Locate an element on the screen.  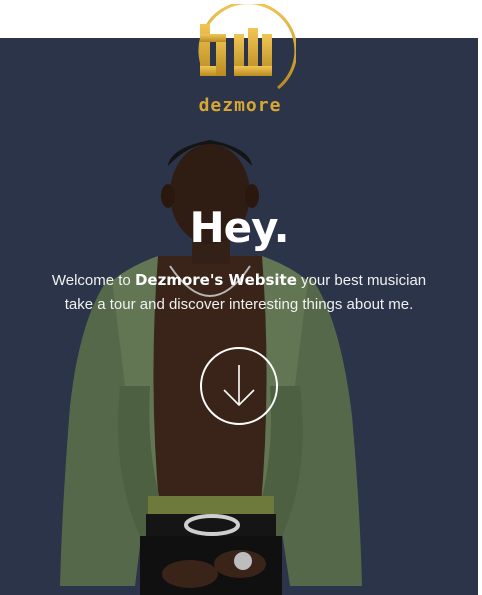
welcome-site-name: Dezmore's Website is located at coordinates (215, 280).